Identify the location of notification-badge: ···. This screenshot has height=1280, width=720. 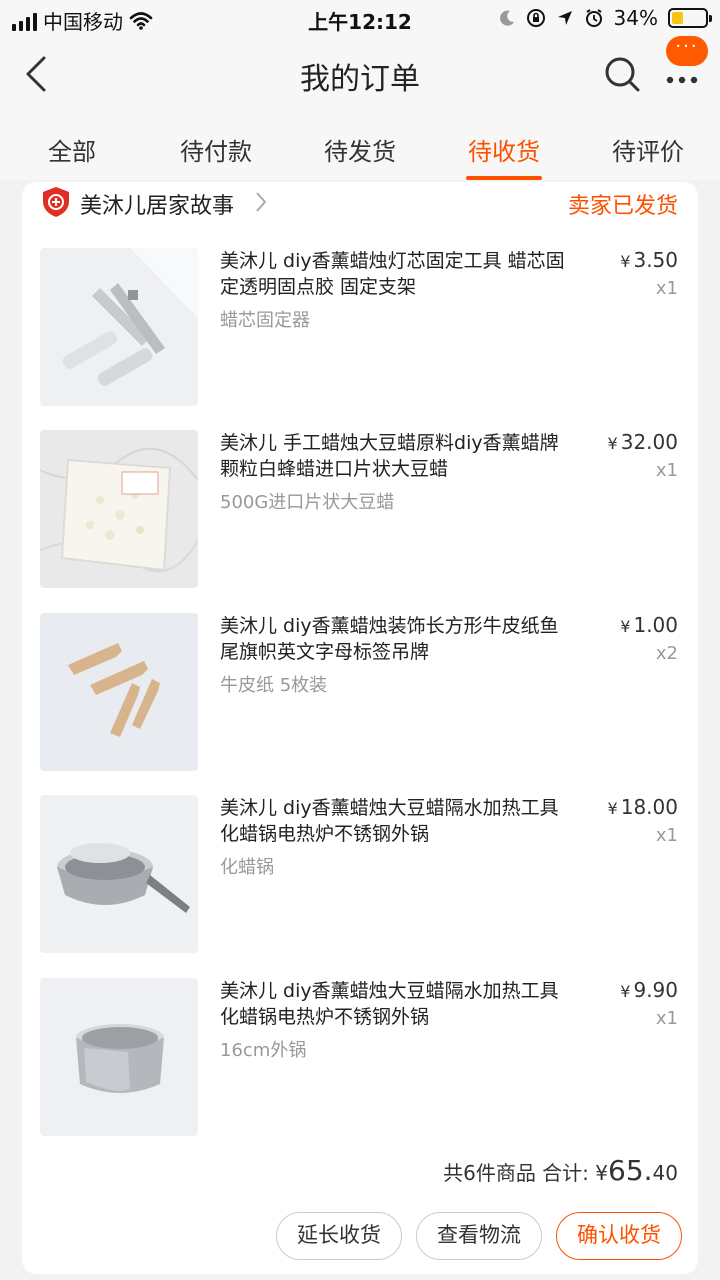
(687, 51).